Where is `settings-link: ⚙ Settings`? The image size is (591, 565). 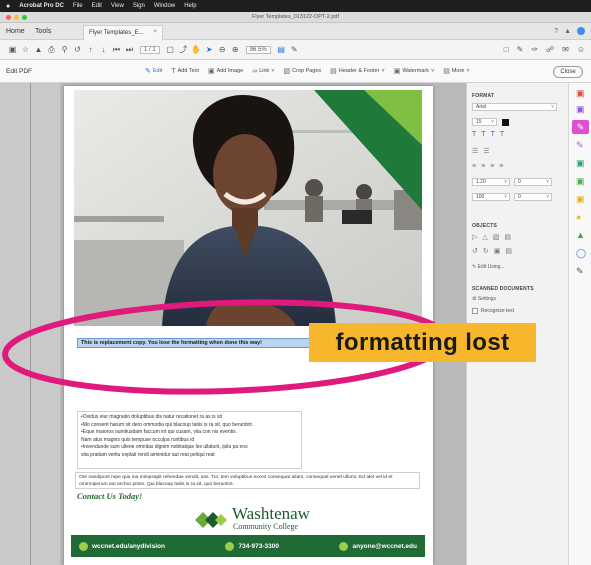
settings-link: ⚙ Settings is located at coordinates (484, 299).